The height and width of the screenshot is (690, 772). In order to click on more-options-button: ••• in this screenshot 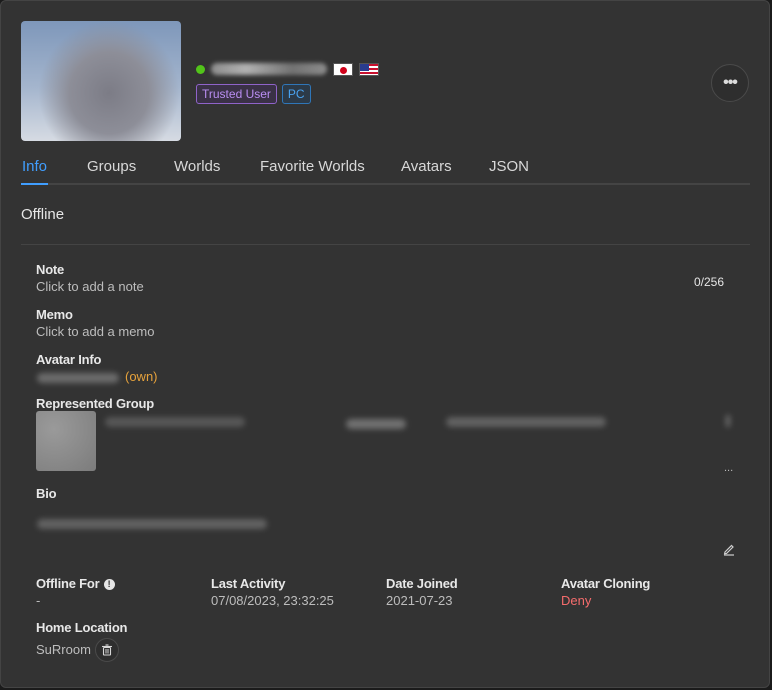, I will do `click(730, 83)`.